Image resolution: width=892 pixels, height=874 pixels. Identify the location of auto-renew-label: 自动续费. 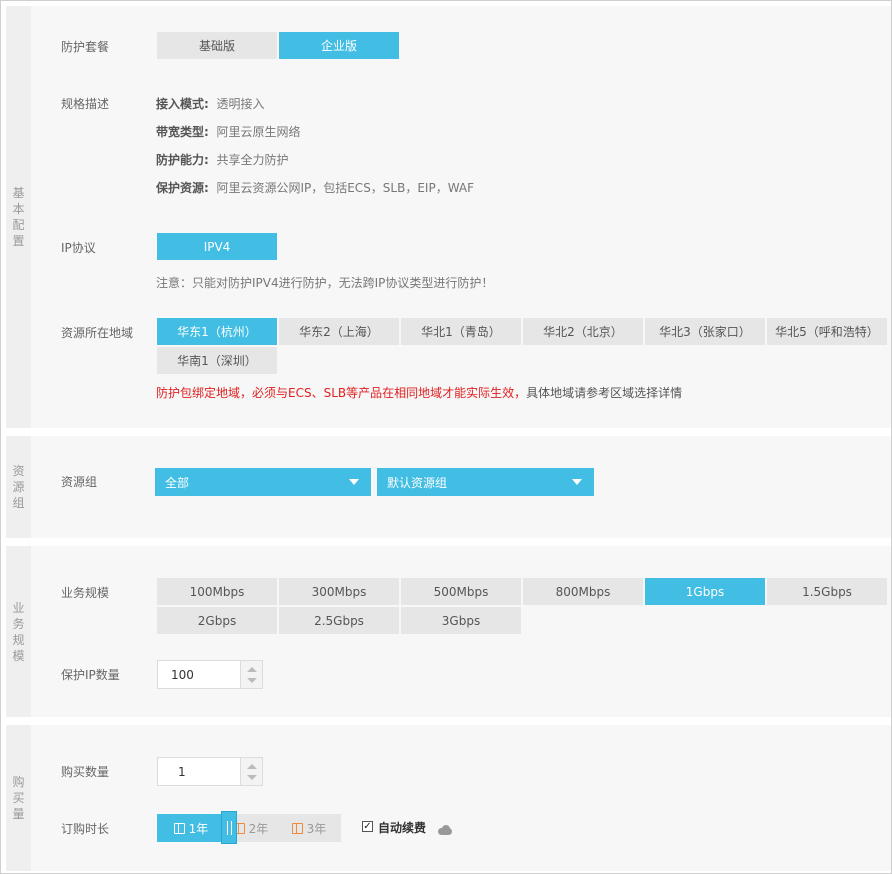
(402, 828).